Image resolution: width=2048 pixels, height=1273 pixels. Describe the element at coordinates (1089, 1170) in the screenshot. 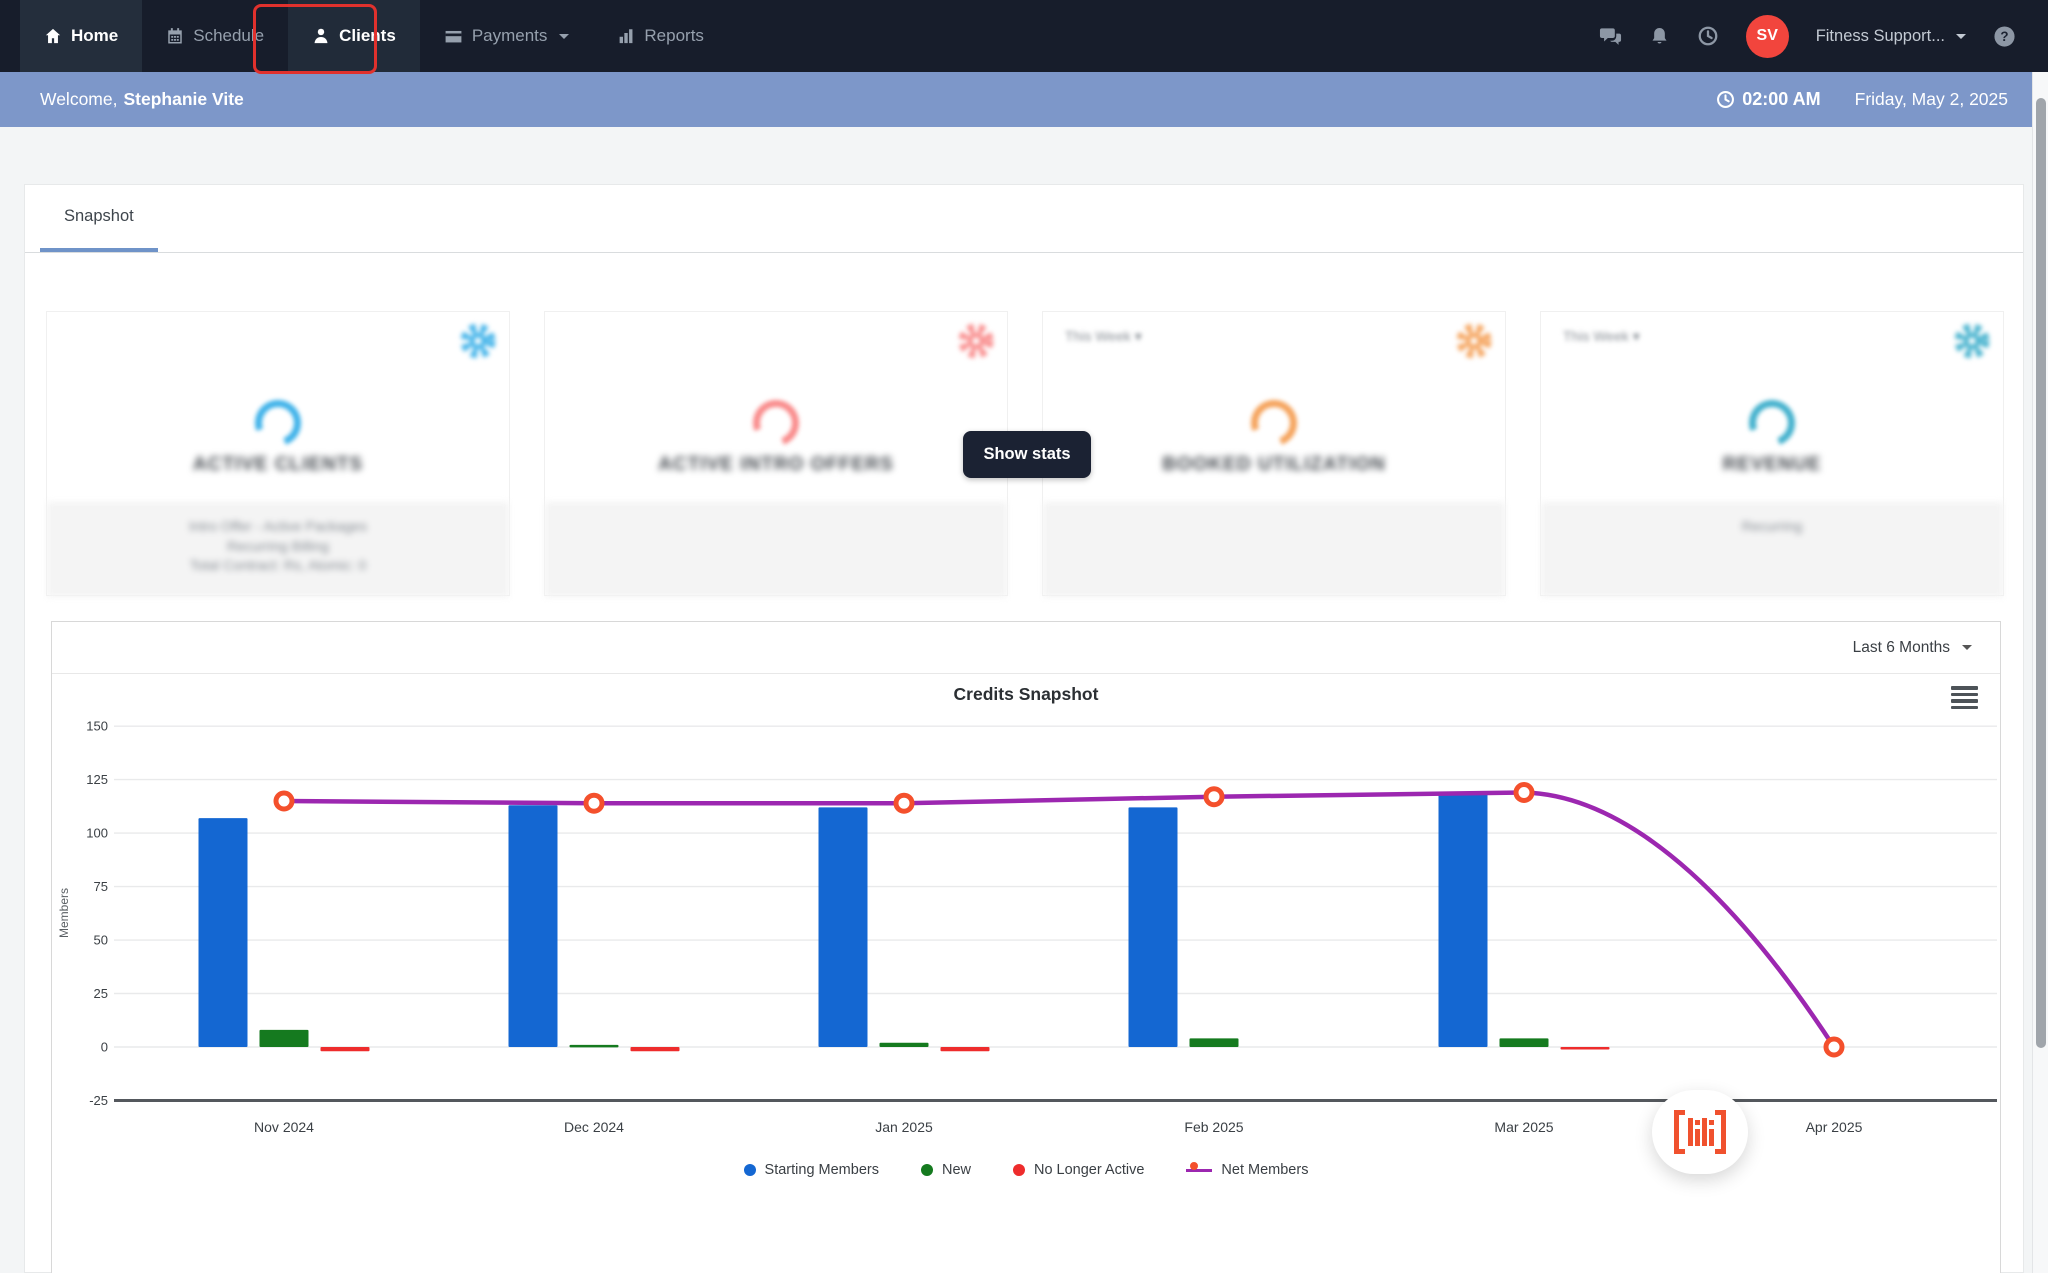

I see `legend-label: No Longer Active` at that location.